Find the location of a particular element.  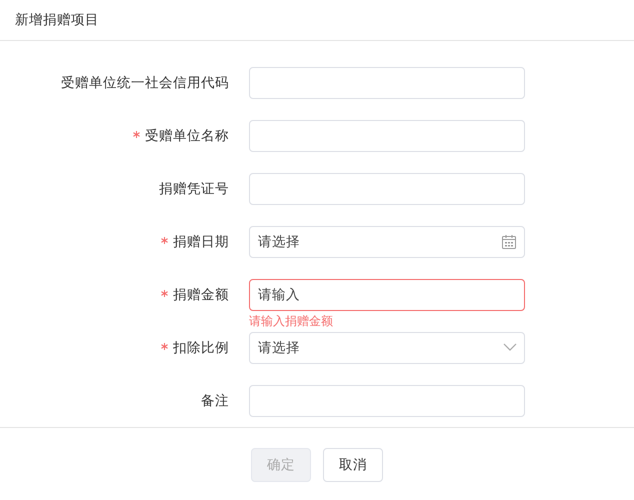

field-label: 扣除比例 is located at coordinates (201, 348).